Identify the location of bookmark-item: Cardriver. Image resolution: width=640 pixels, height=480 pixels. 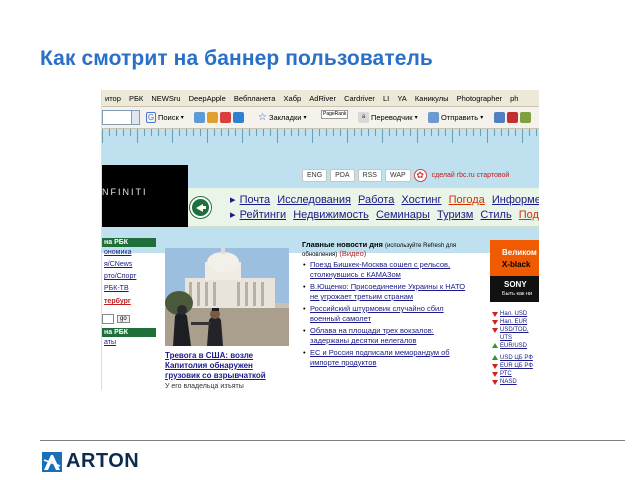
(359, 96).